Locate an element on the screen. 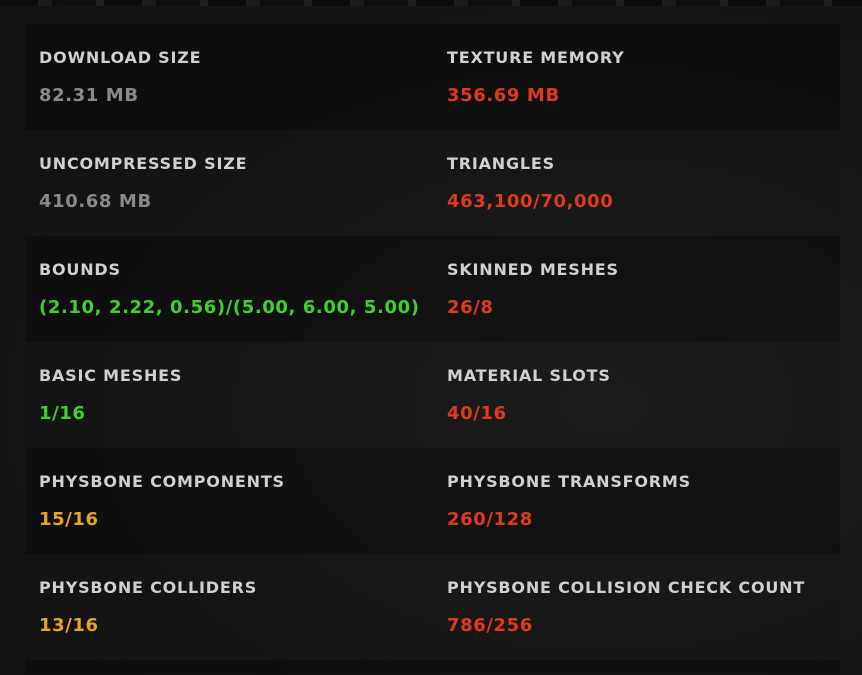  stat-physbone-colliders: PHYSBONE COLLIDERS 13/16 is located at coordinates (236, 607).